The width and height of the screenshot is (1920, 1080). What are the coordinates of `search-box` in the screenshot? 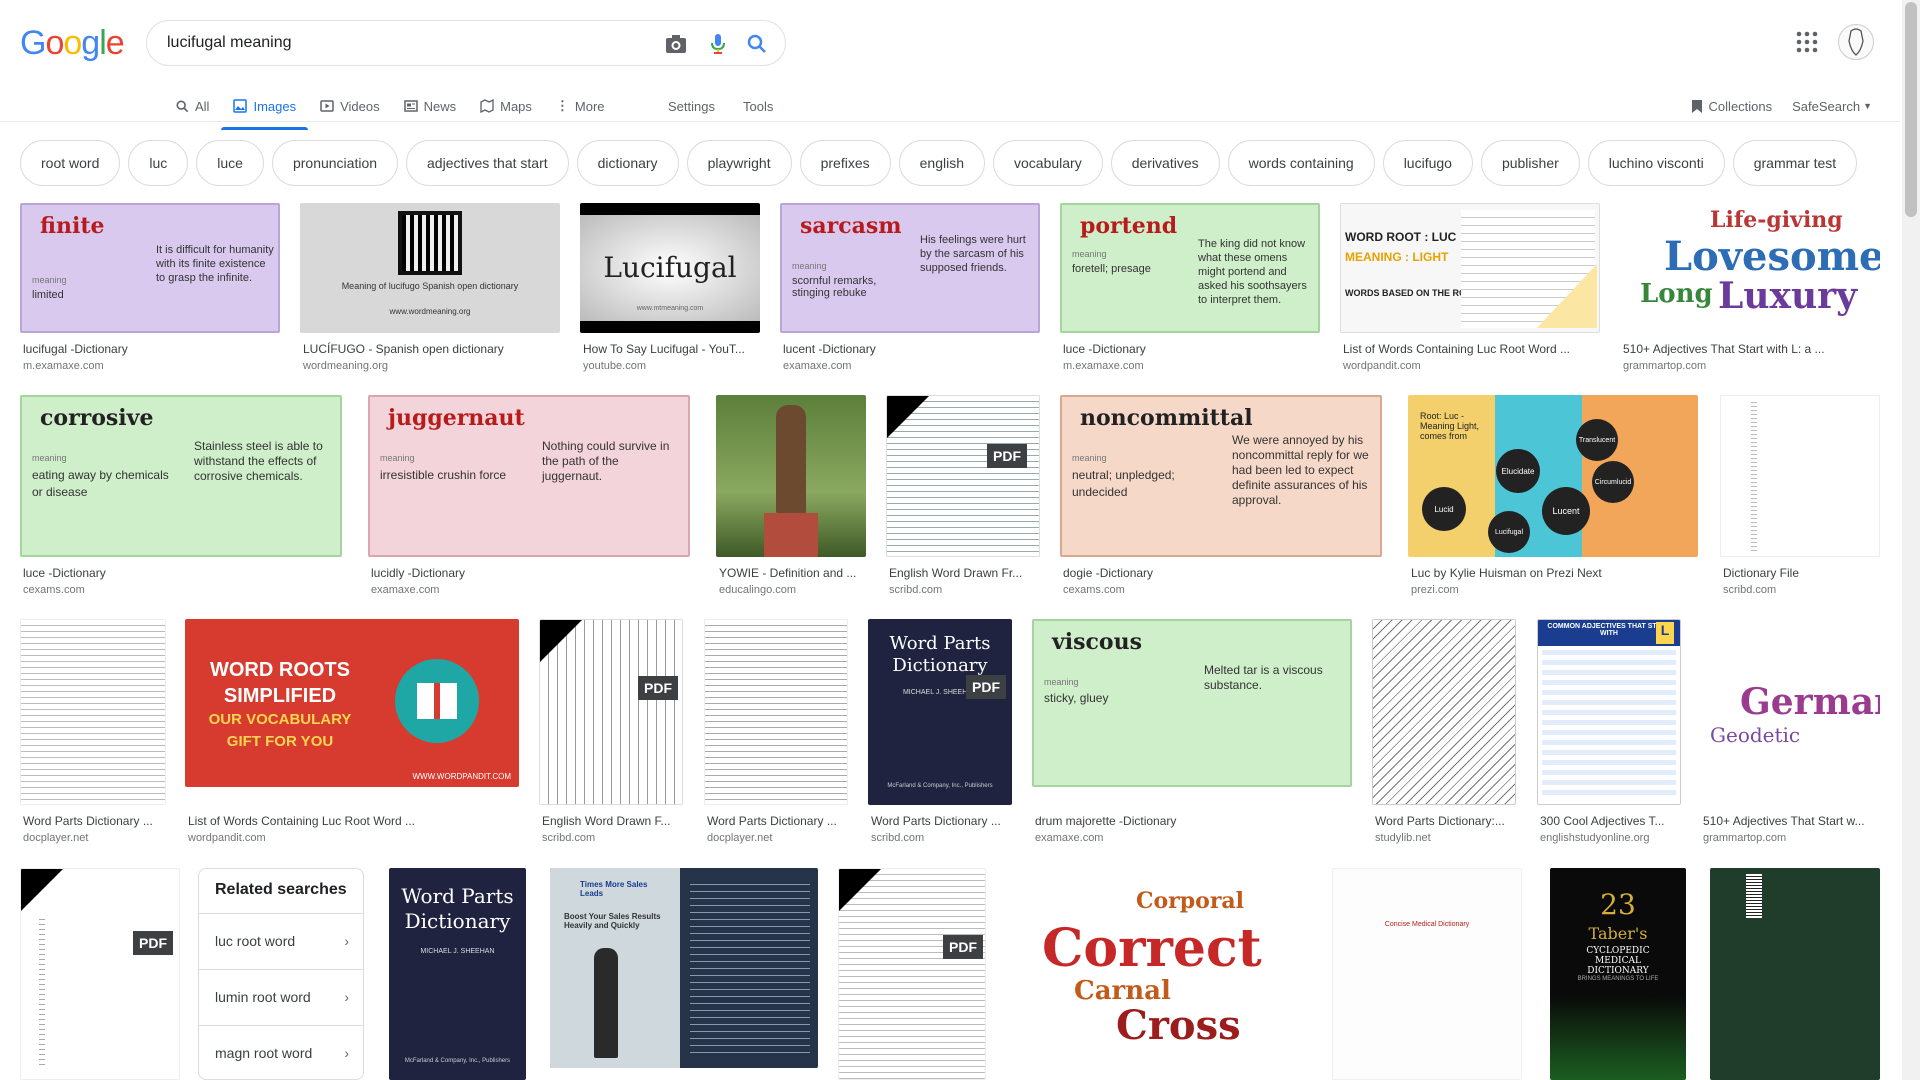 It's located at (466, 43).